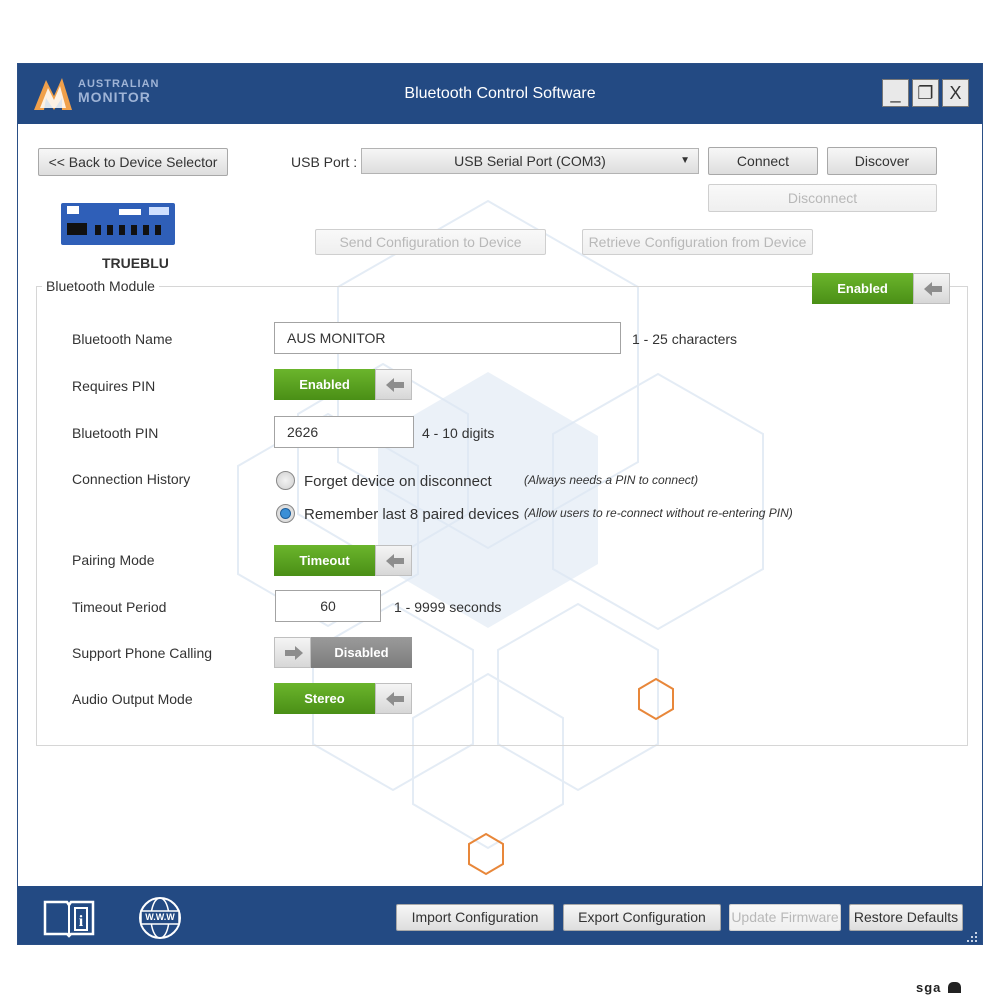 The image size is (1000, 1000). I want to click on forget-device-label: Forget device on disconnect, so click(398, 481).